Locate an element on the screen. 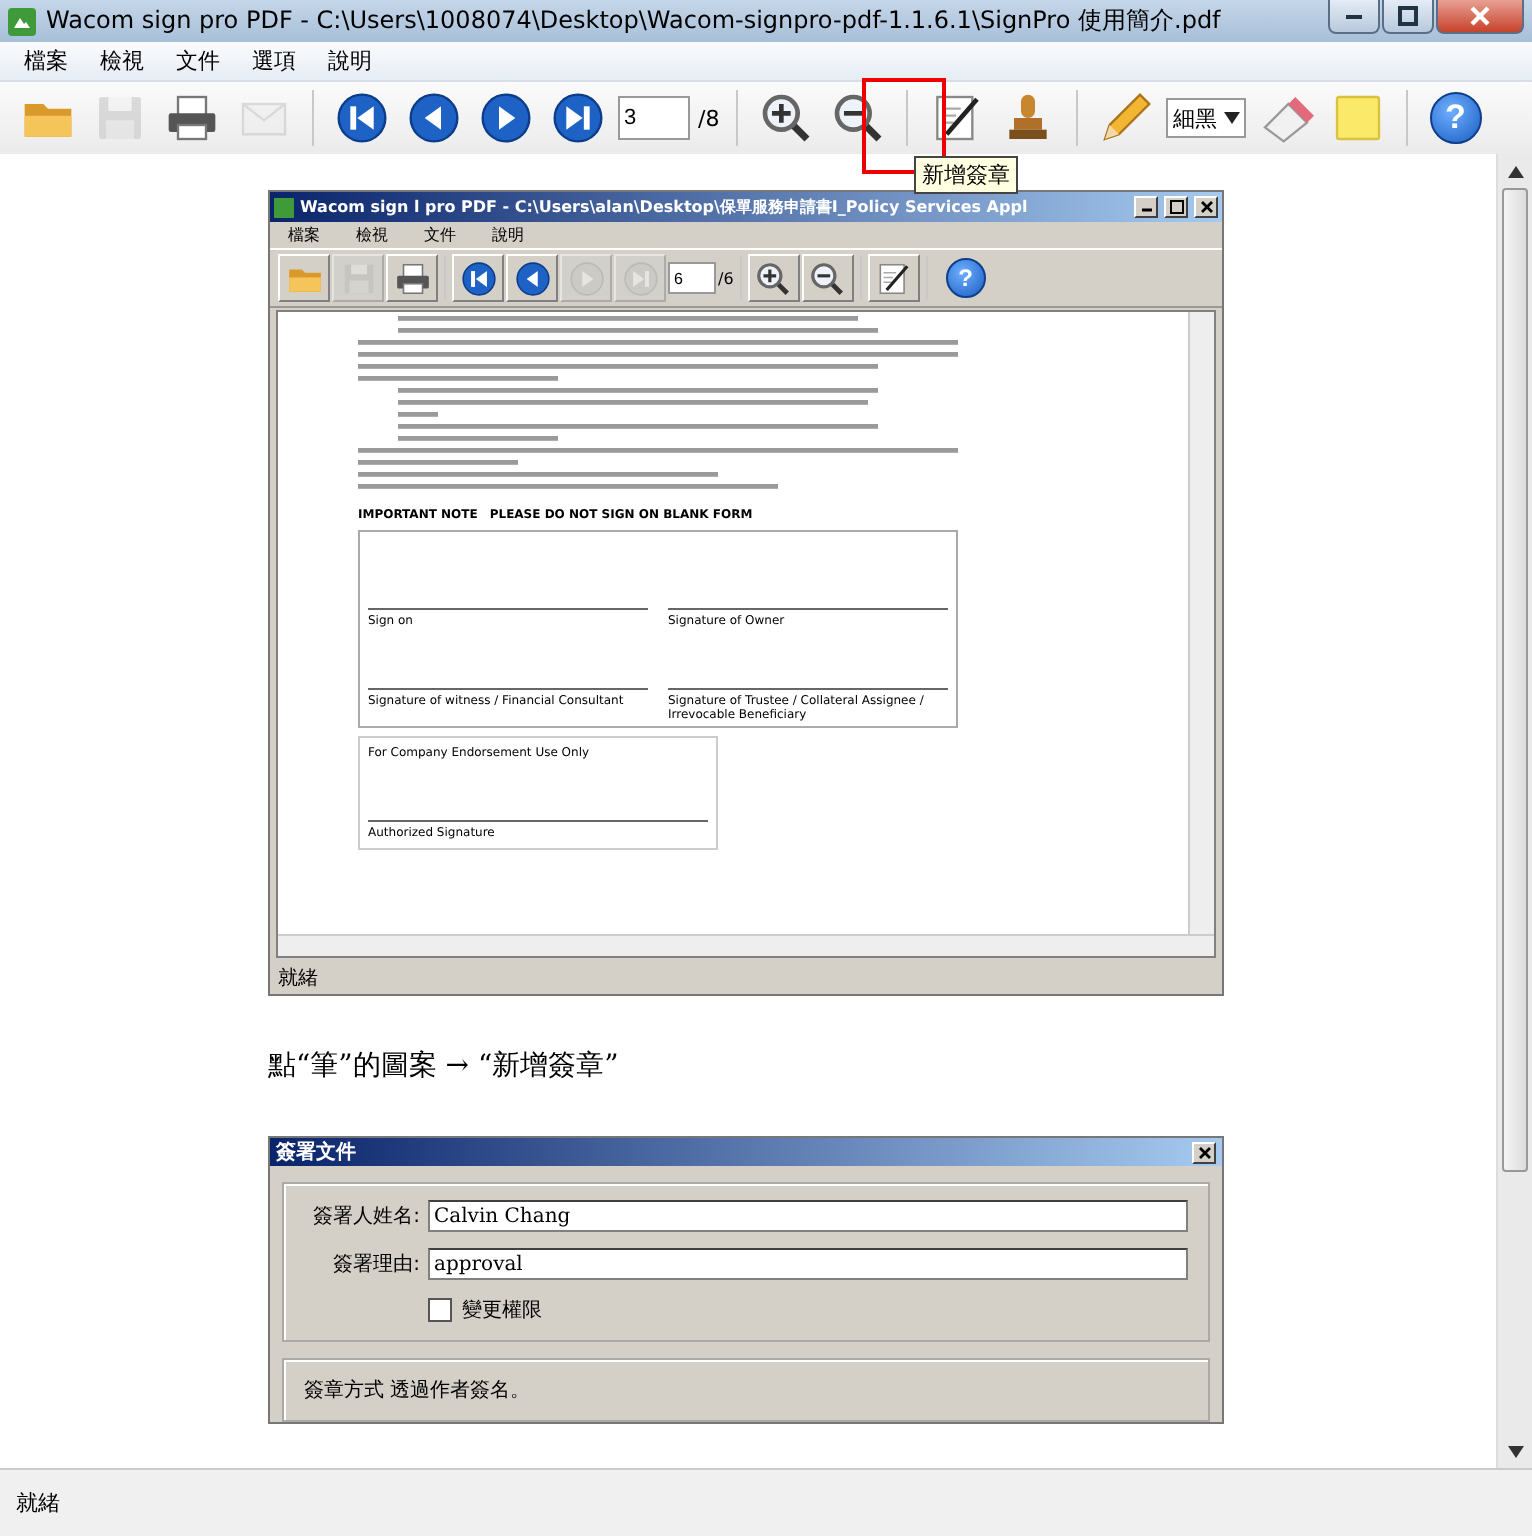 The height and width of the screenshot is (1536, 1532). input-field: Calvin Chang is located at coordinates (808, 1216).